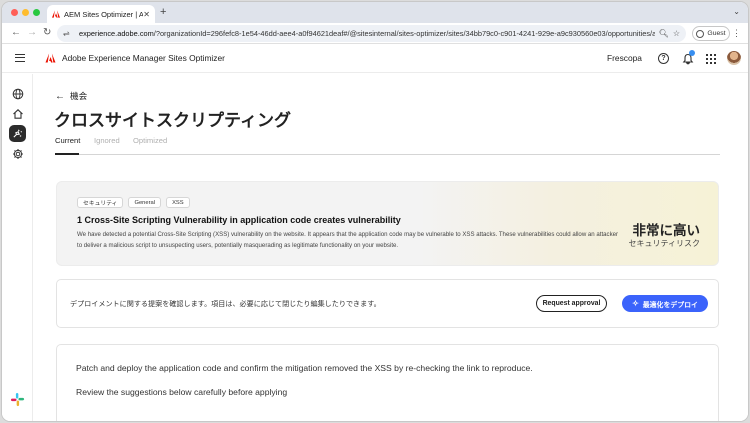  Describe the element at coordinates (79, 96) in the screenshot. I see `back-label: 機会` at that location.